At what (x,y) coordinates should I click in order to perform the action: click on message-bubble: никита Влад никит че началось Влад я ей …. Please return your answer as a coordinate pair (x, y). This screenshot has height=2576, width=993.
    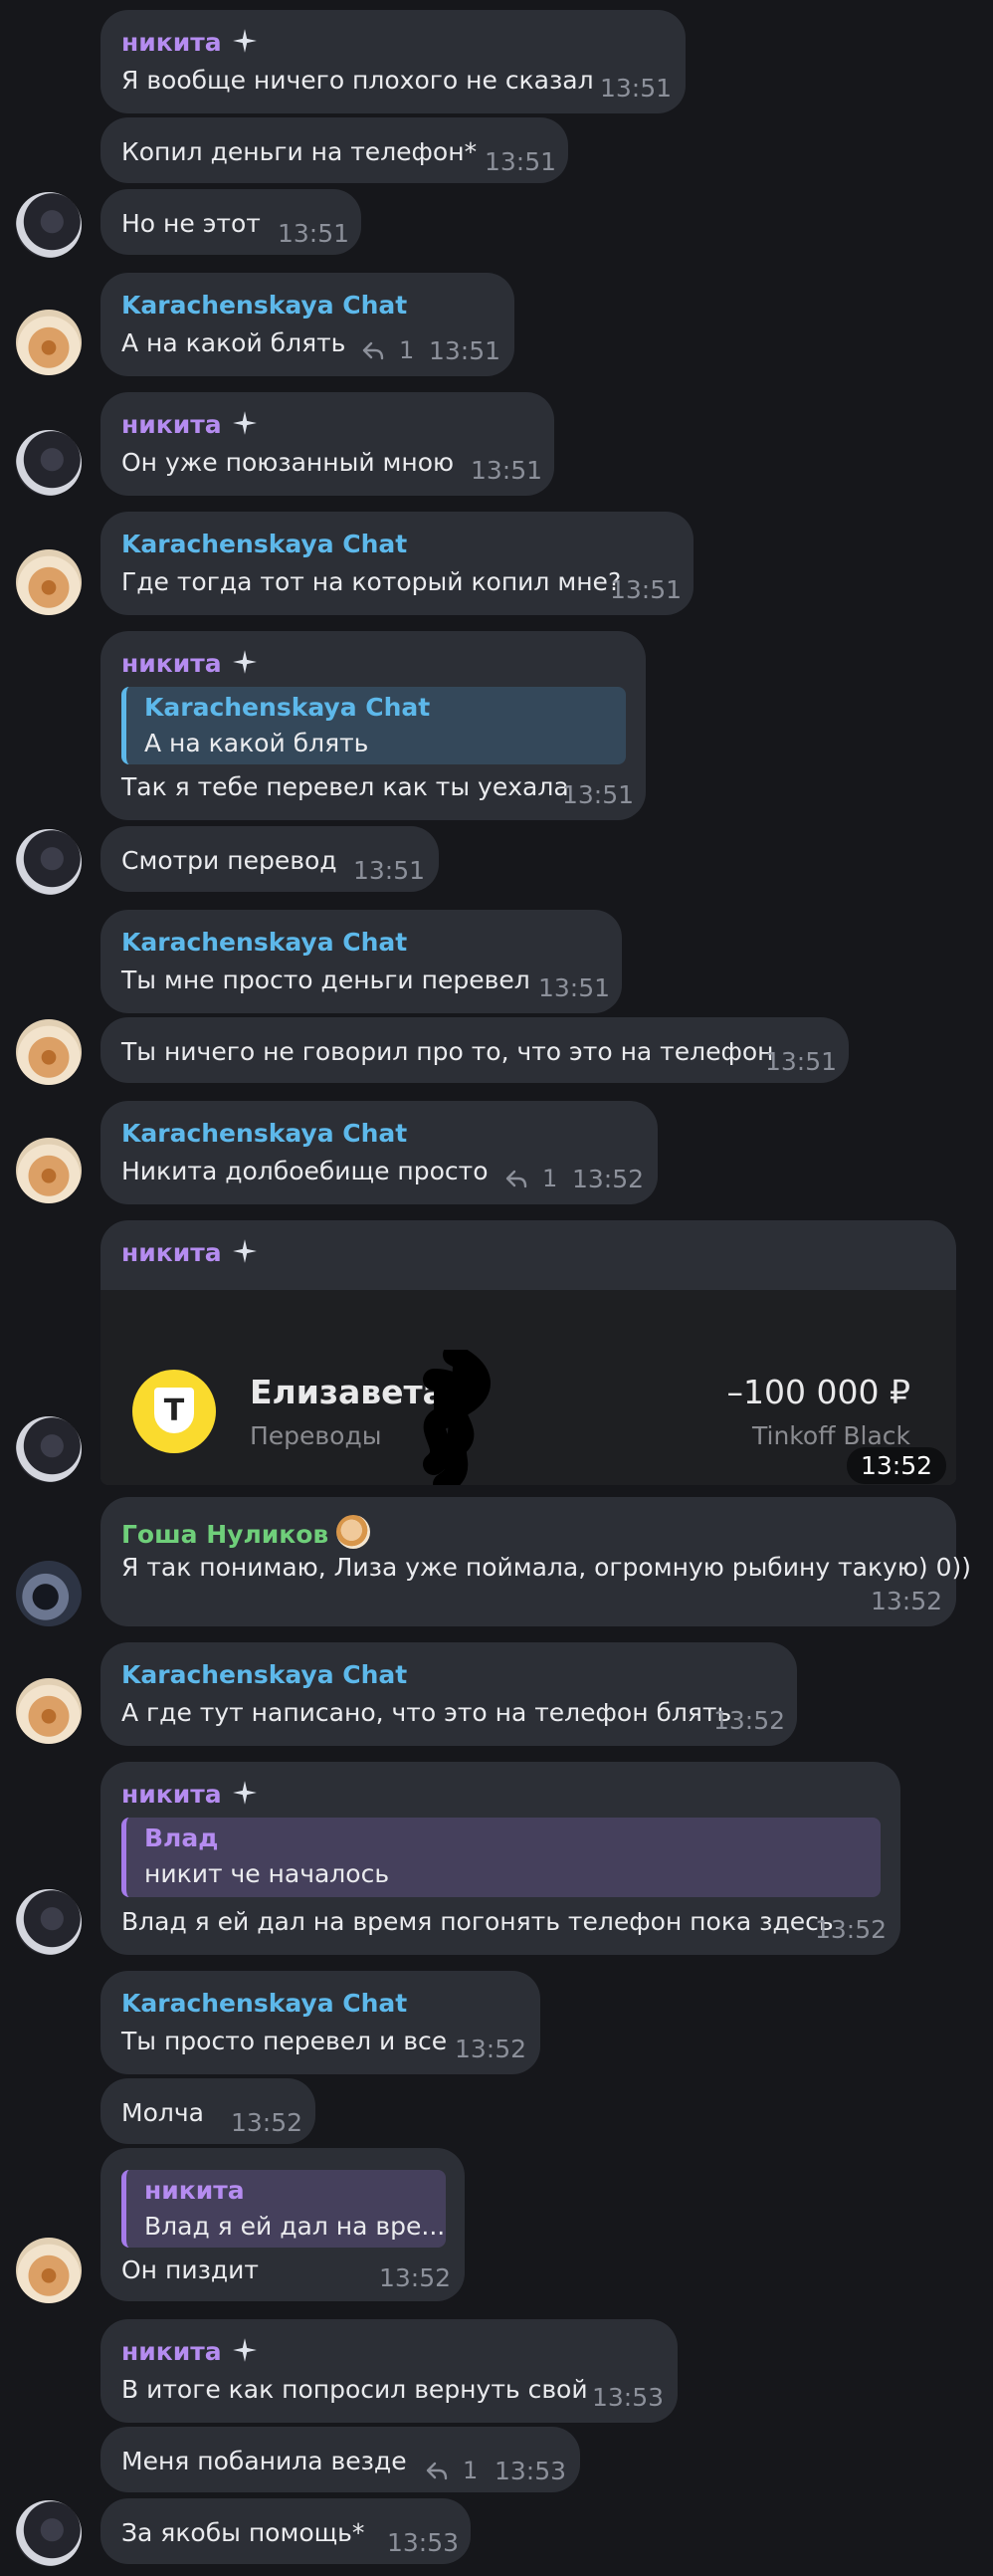
    Looking at the image, I should click on (500, 1858).